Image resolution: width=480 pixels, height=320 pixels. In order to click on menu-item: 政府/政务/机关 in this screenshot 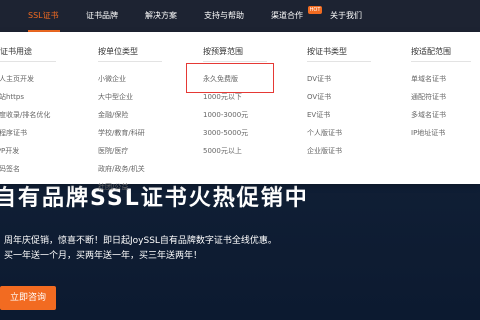, I will do `click(121, 169)`.